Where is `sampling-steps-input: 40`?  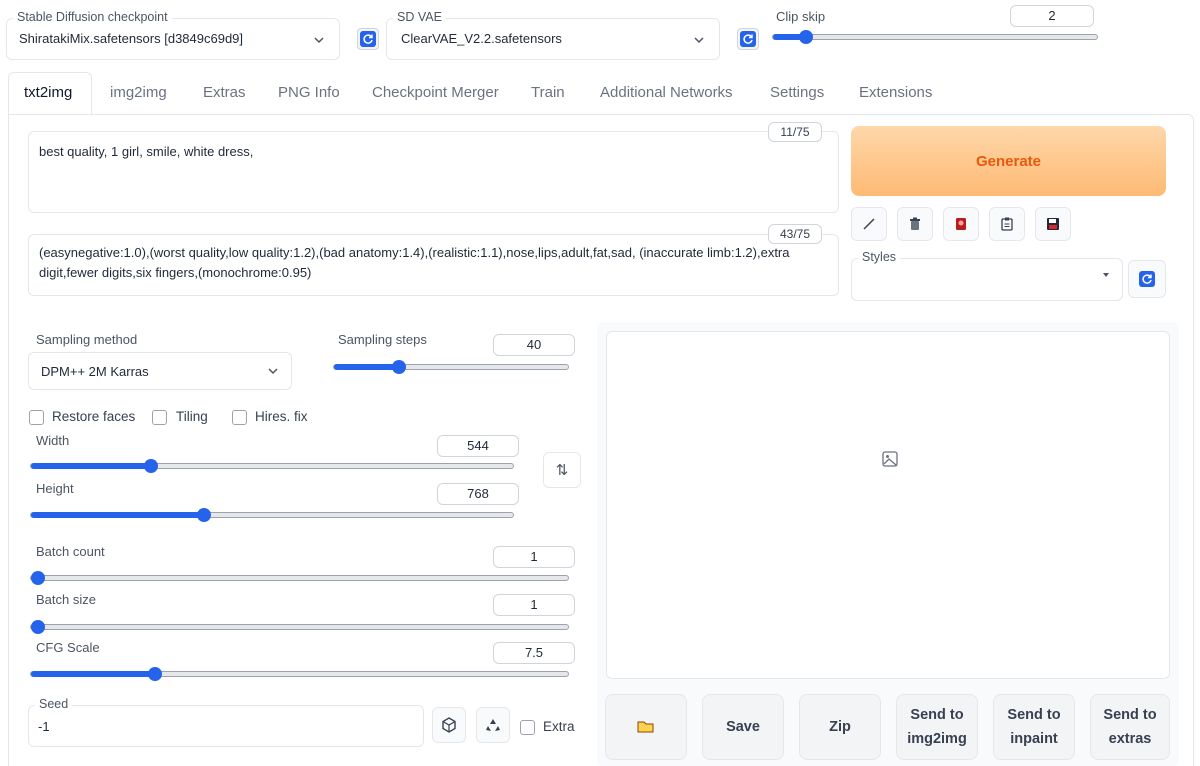 sampling-steps-input: 40 is located at coordinates (534, 345).